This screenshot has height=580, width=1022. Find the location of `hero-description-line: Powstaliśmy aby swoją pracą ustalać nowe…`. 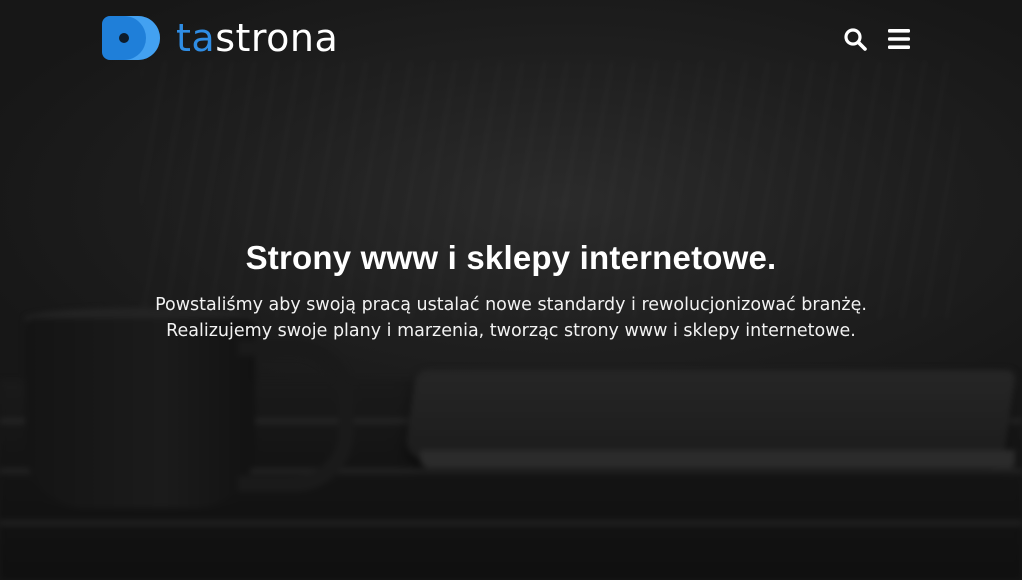

hero-description-line: Powstaliśmy aby swoją pracą ustalać nowe… is located at coordinates (511, 305).